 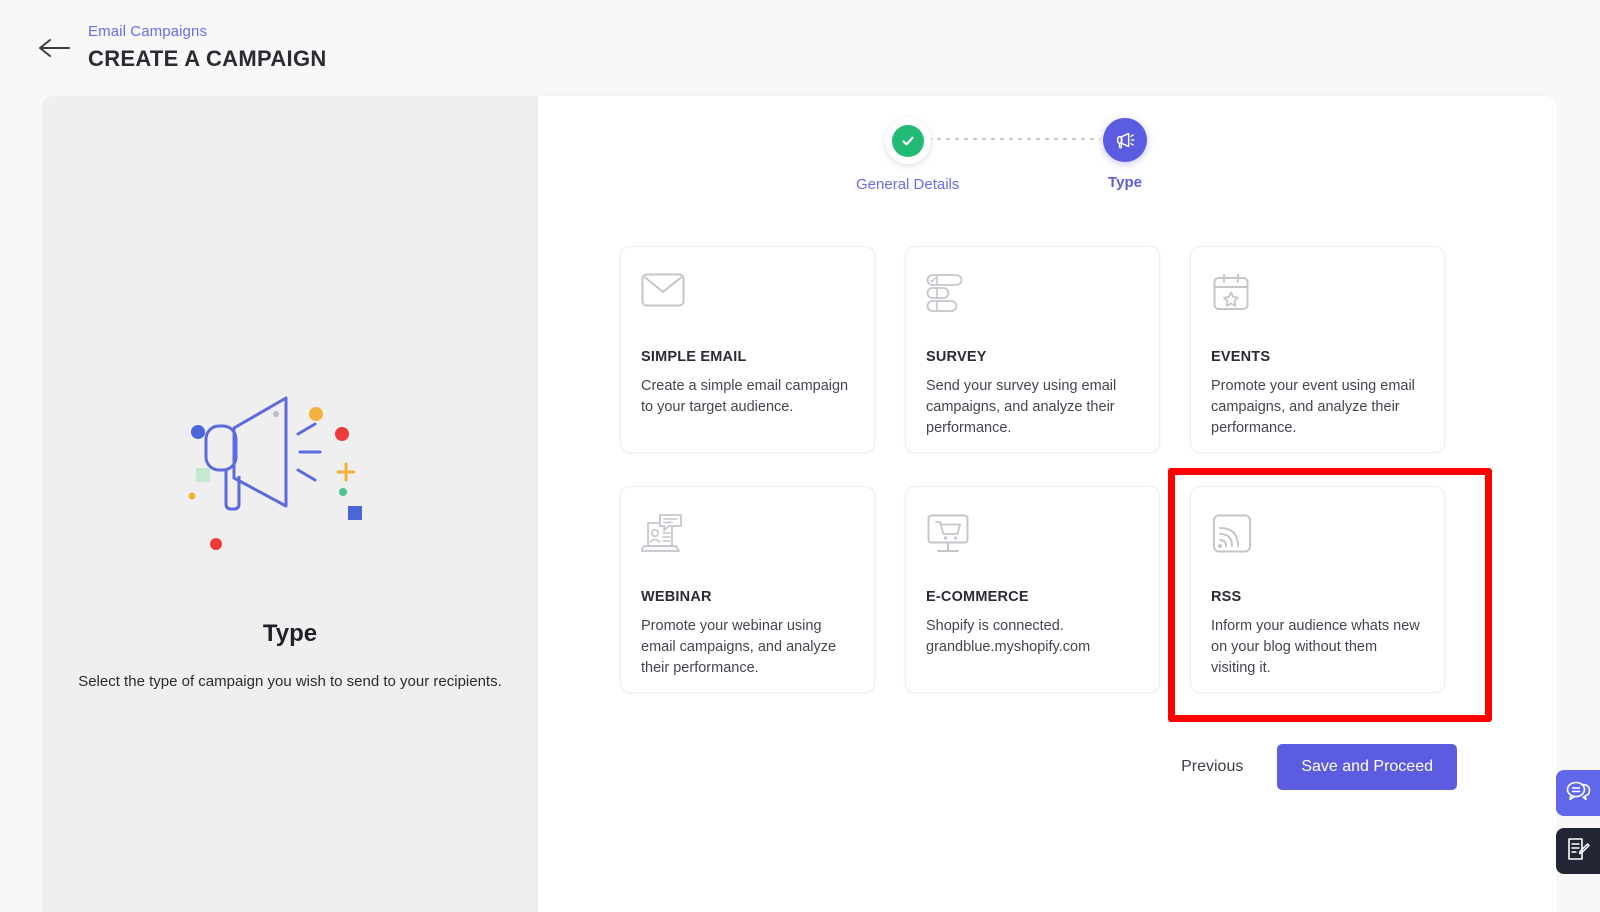 What do you see at coordinates (207, 32) in the screenshot?
I see `breadcrumb-email-campaigns: Email Campaigns` at bounding box center [207, 32].